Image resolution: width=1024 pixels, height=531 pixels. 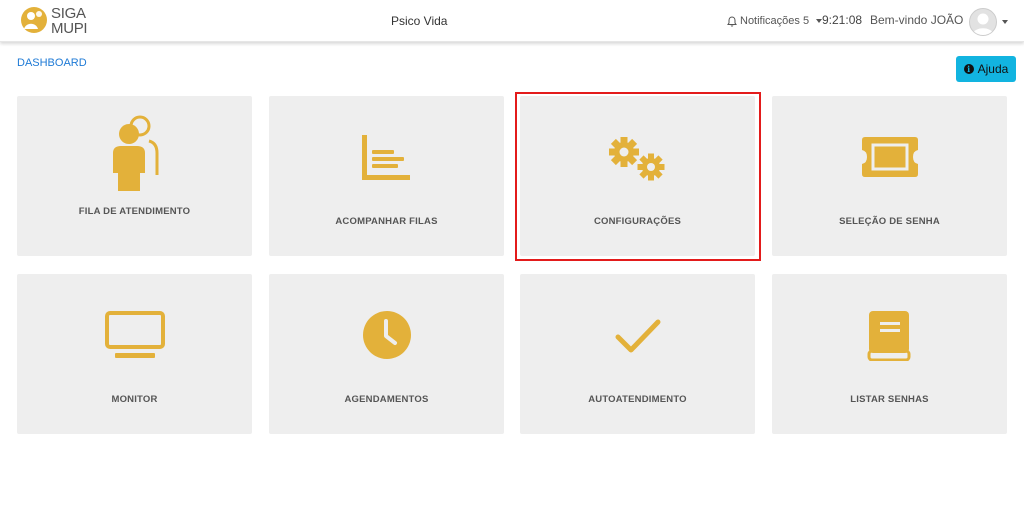 I want to click on avatar, so click(x=983, y=22).